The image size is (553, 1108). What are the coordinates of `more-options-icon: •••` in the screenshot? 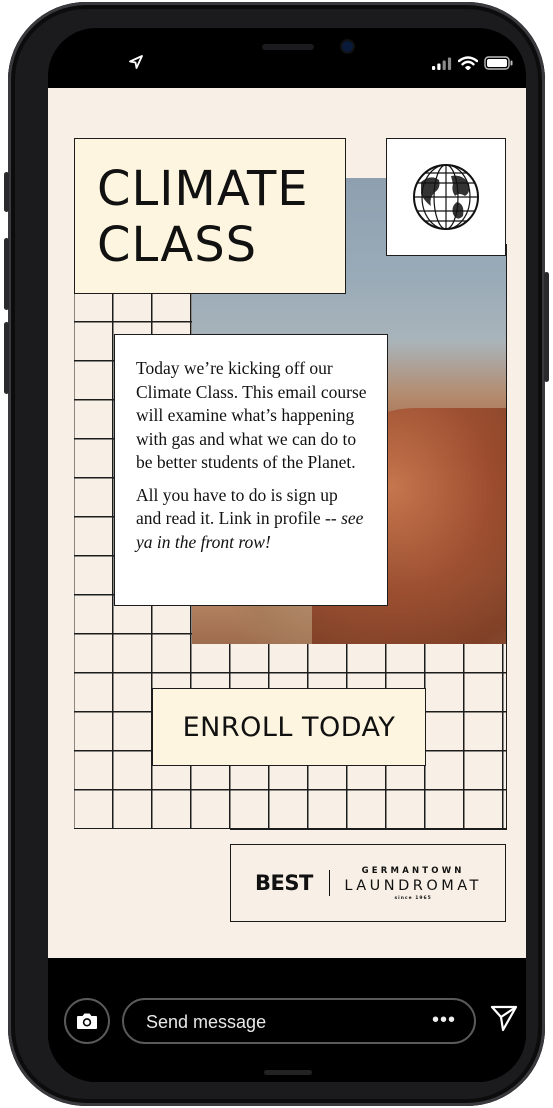 It's located at (444, 1020).